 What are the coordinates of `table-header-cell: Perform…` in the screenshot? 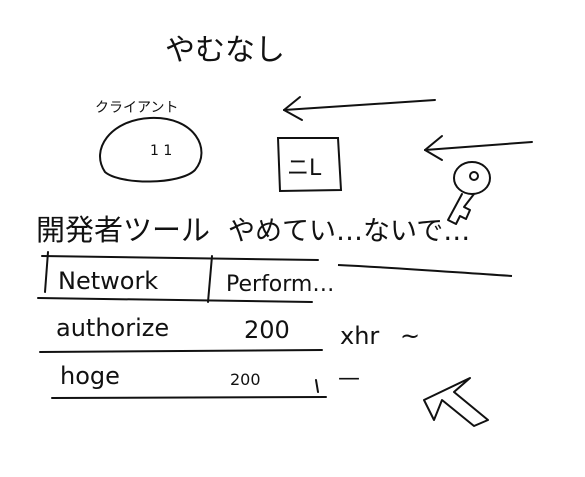 It's located at (280, 284).